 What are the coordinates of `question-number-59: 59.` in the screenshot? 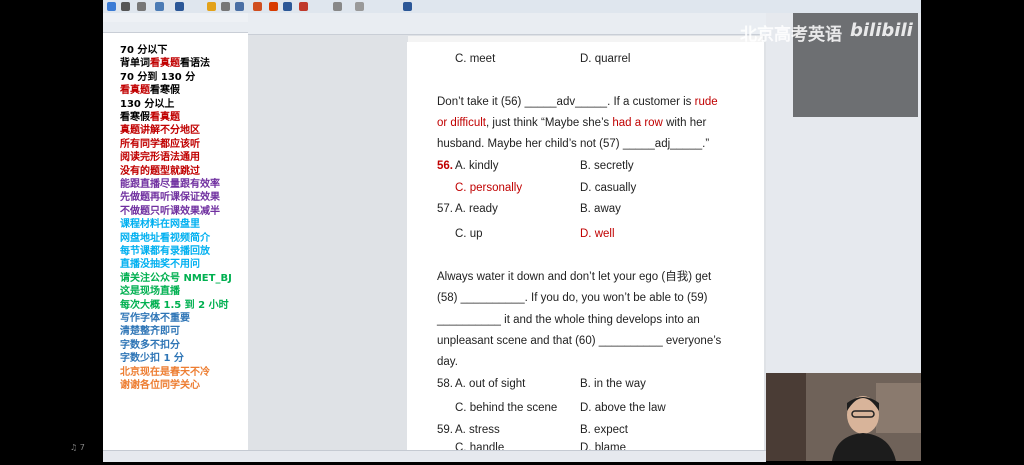 It's located at (445, 430).